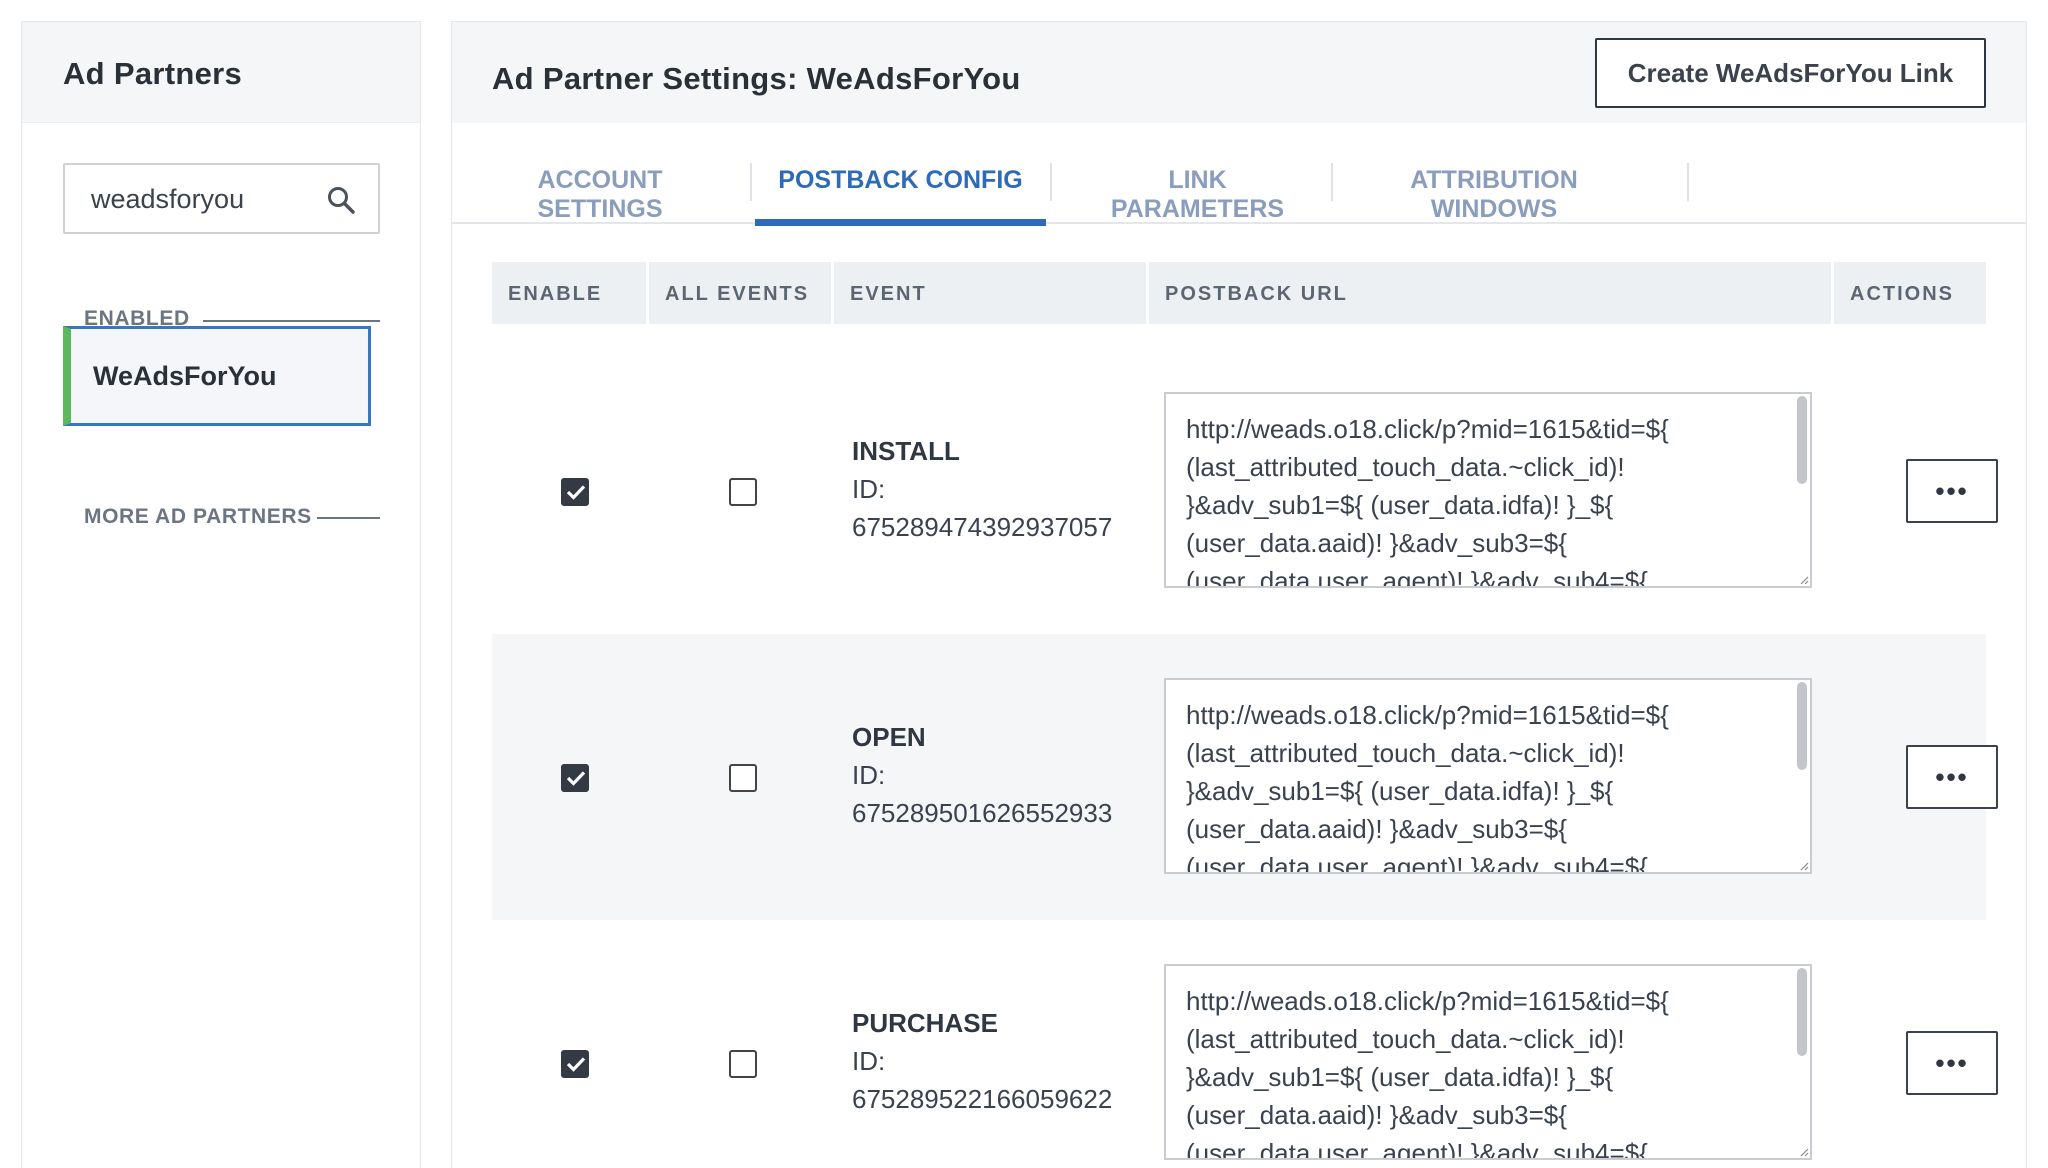 This screenshot has width=2048, height=1168. I want to click on create-link-button: Create WeAdsForYou Link, so click(1790, 73).